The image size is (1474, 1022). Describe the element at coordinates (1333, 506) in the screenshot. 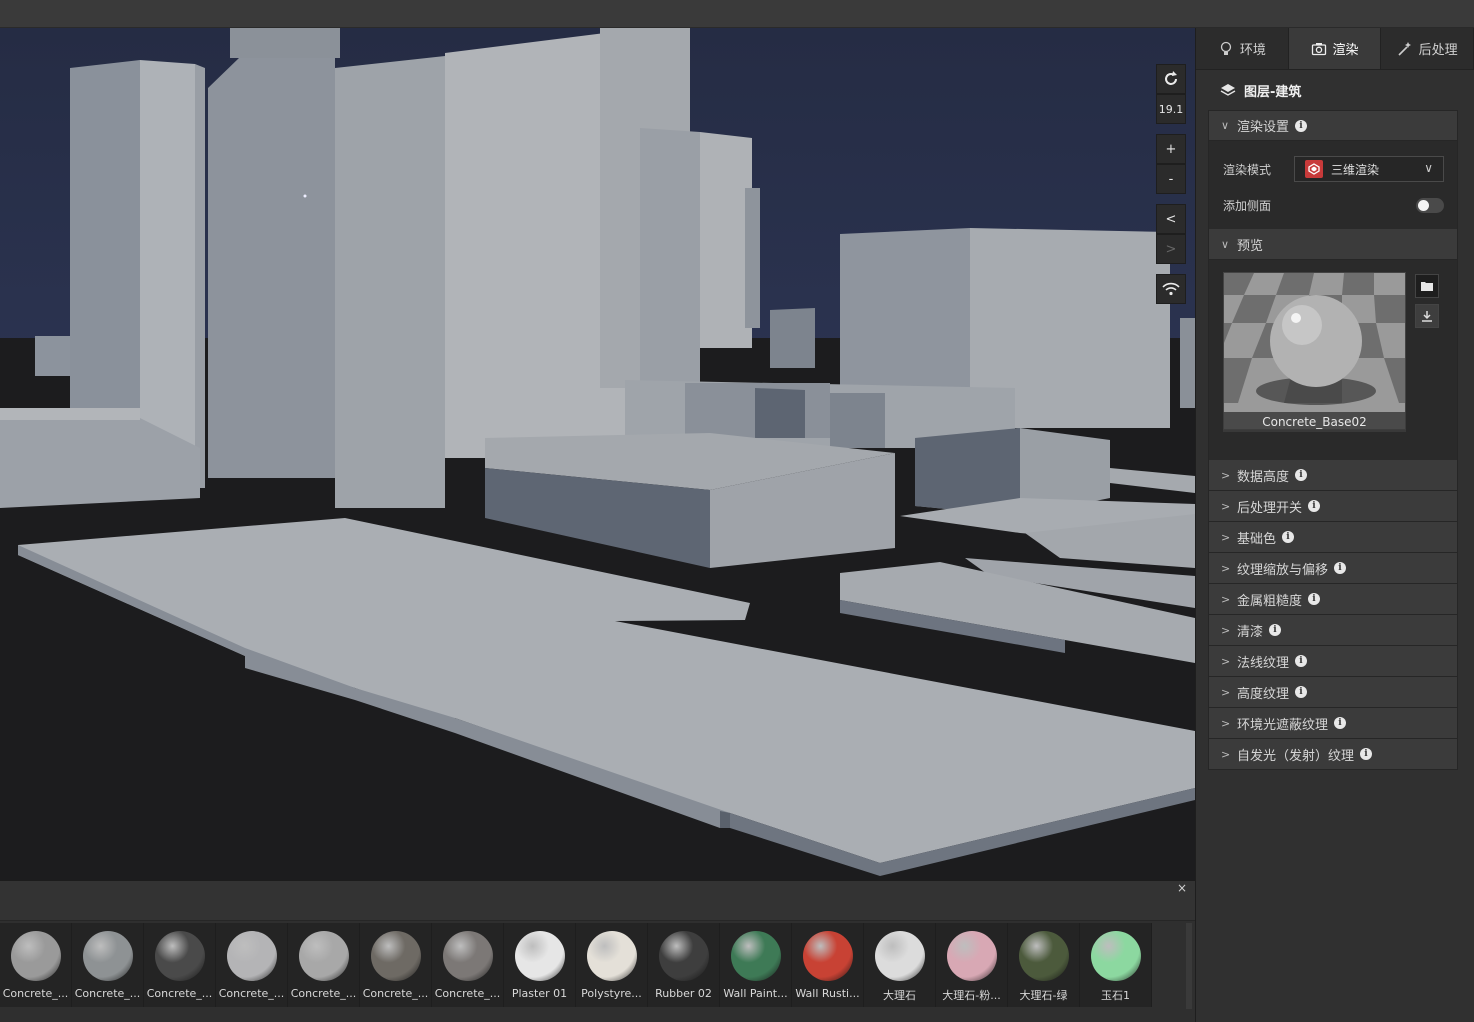

I see `section-header: > 后处理开关 i` at that location.